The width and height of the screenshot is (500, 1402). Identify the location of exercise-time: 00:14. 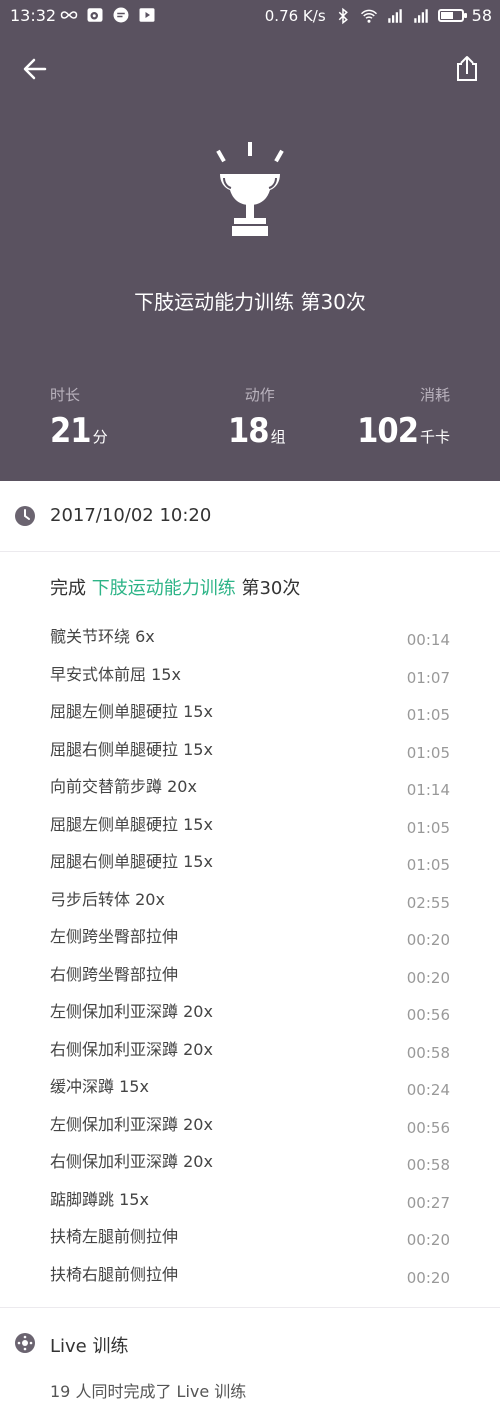
(428, 640).